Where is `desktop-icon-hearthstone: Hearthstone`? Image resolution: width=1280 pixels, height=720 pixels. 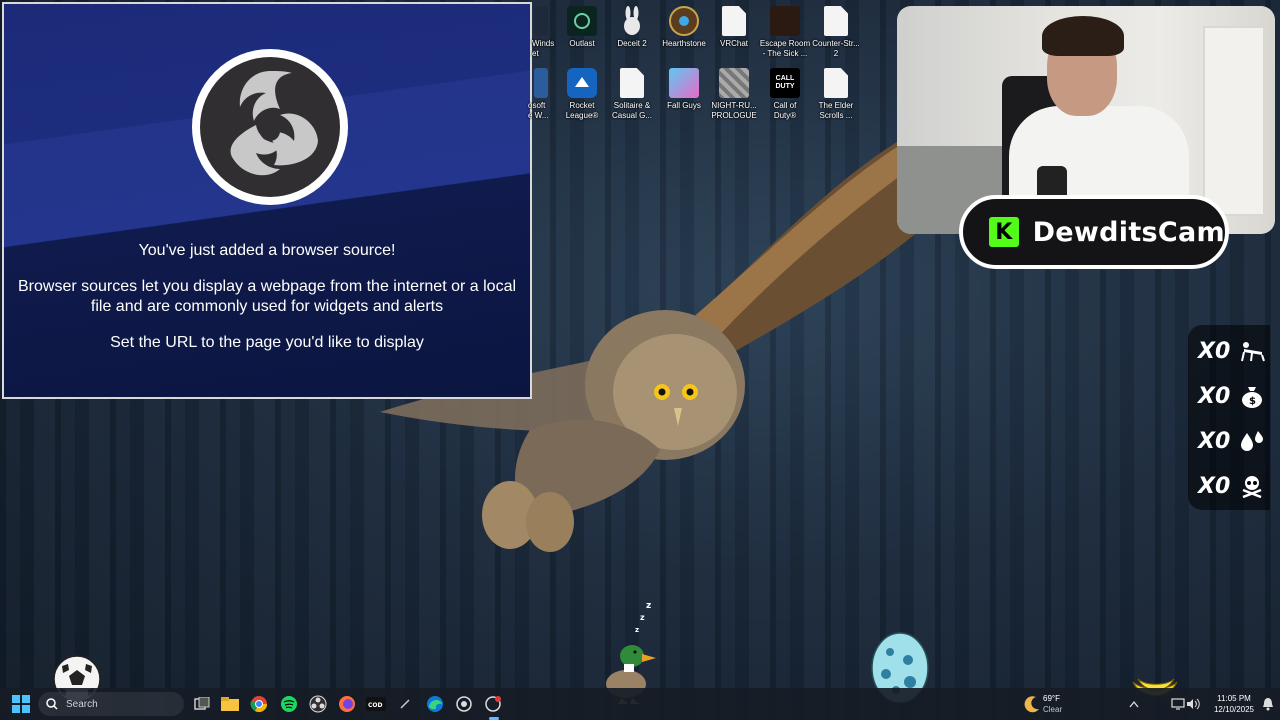
desktop-icon-hearthstone: Hearthstone is located at coordinates (684, 27).